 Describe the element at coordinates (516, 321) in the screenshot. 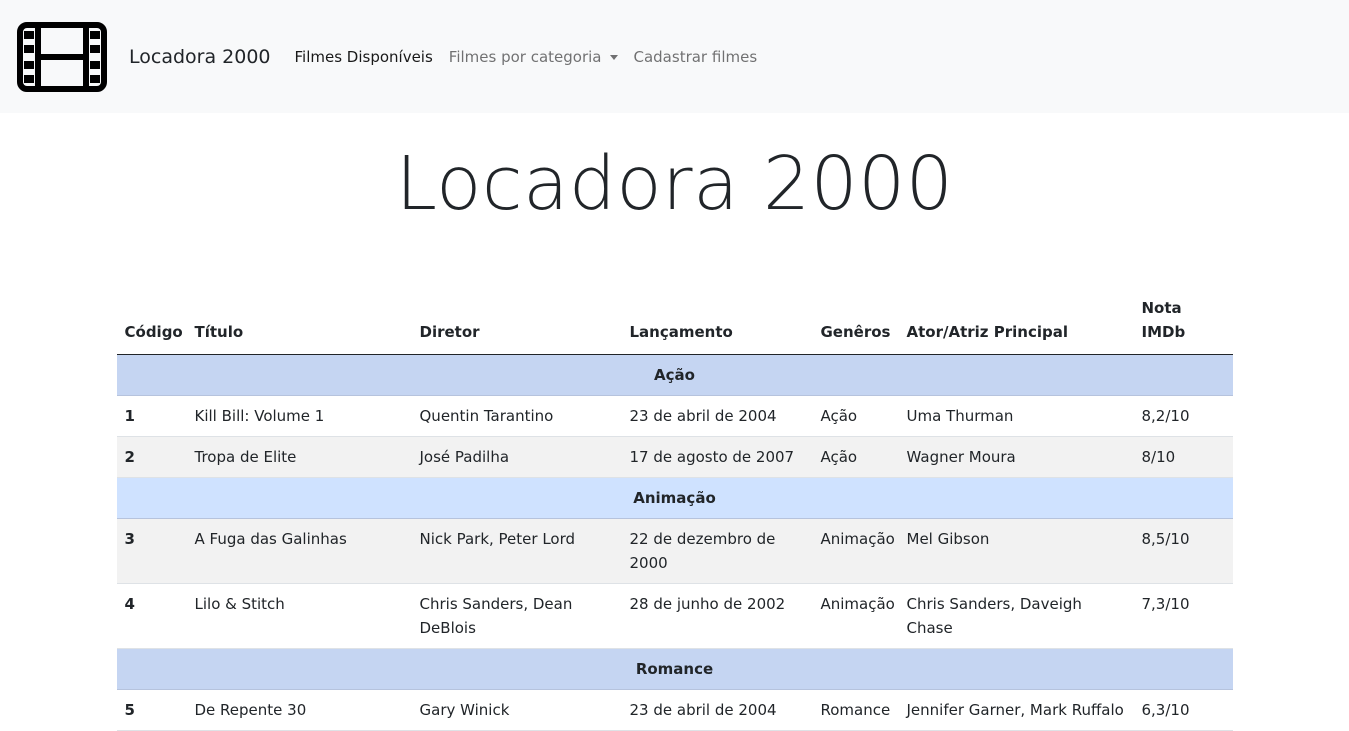

I see `header-diretor: Diretor` at that location.